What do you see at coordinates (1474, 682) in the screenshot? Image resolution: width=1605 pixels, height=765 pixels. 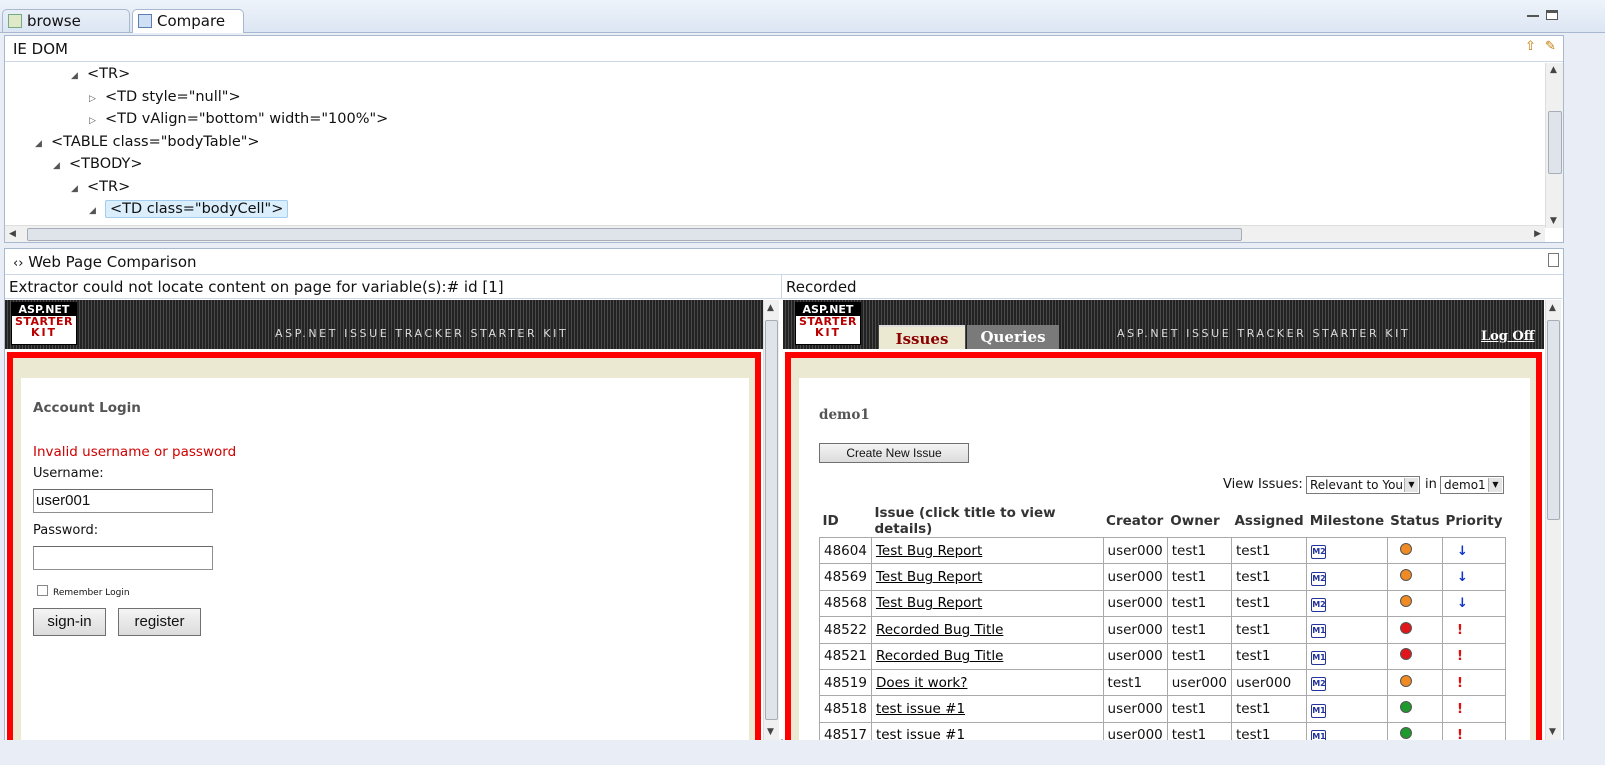 I see `issue-priority: !` at bounding box center [1474, 682].